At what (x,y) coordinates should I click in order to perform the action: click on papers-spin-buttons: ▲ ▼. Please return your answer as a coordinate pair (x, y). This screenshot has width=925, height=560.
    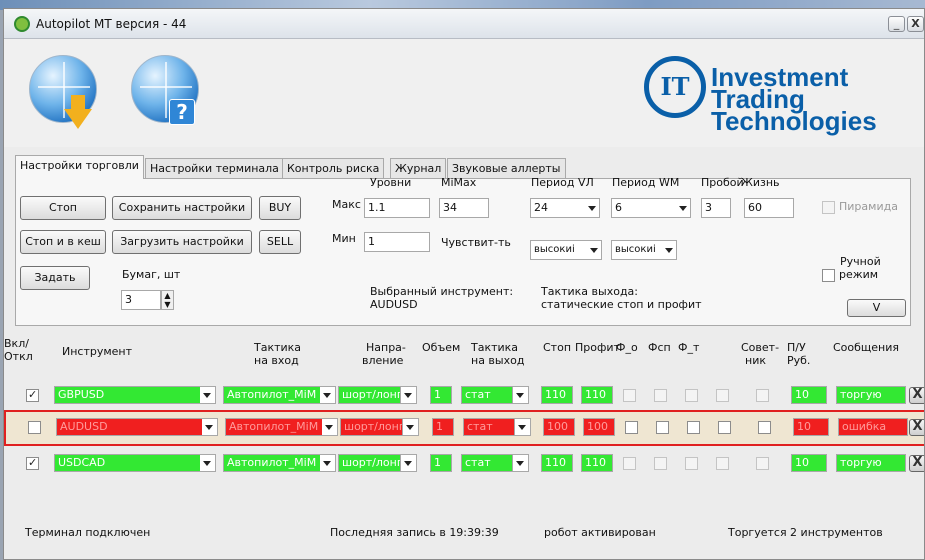
    Looking at the image, I should click on (167, 300).